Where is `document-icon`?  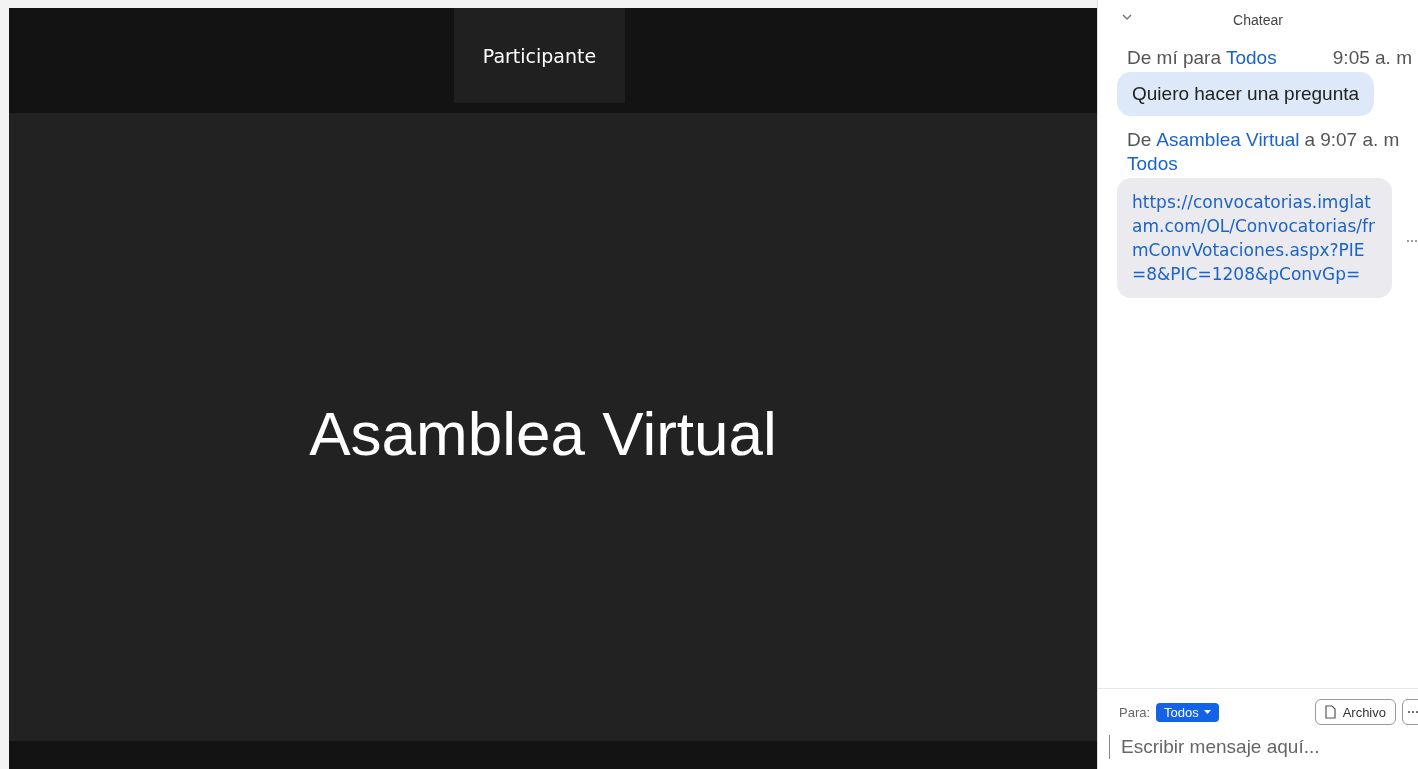
document-icon is located at coordinates (1330, 712).